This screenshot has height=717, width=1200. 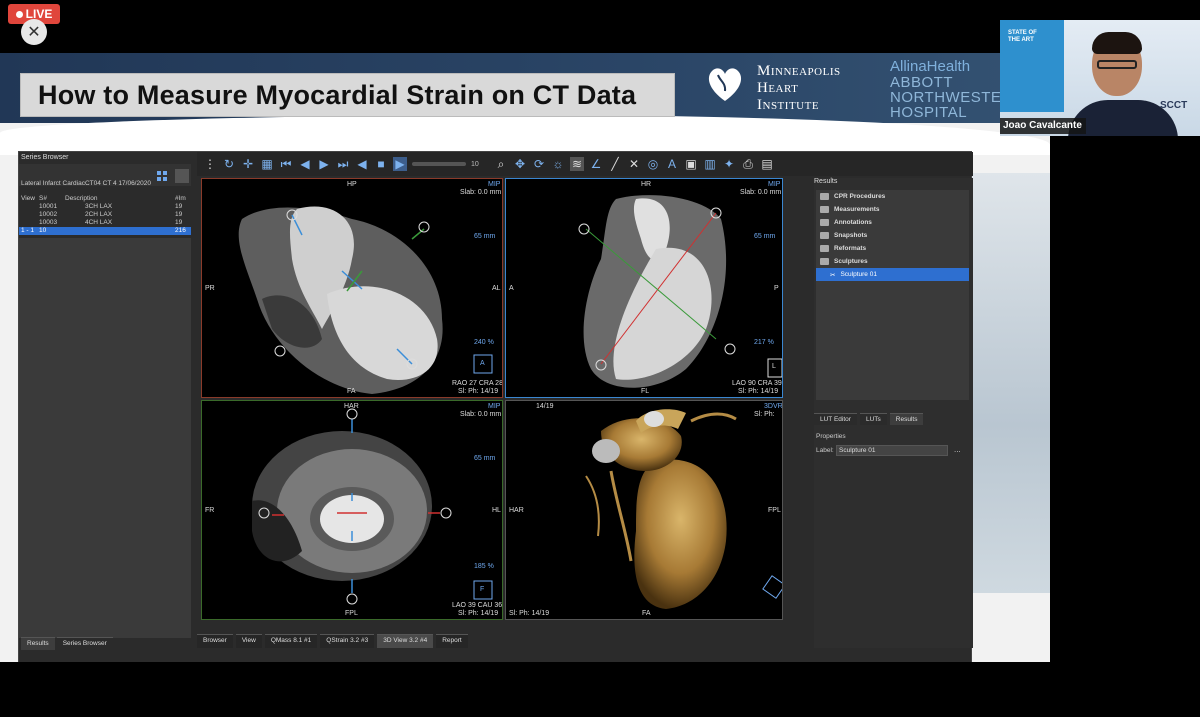 I want to click on layers-icon: ≋, so click(x=577, y=164).